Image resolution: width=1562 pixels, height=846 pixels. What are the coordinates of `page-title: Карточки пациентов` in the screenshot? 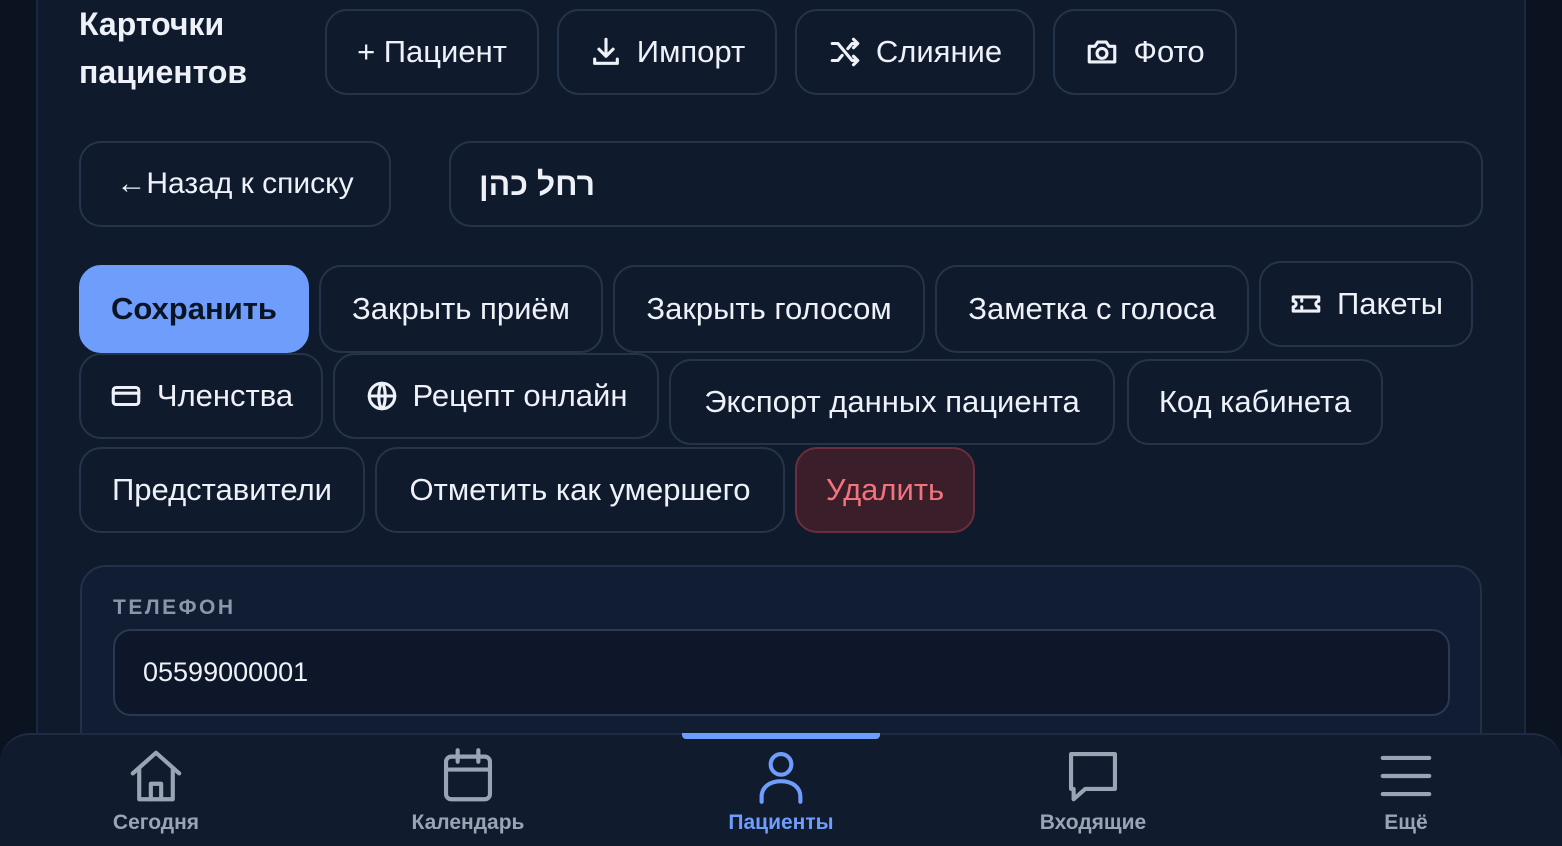 It's located at (163, 48).